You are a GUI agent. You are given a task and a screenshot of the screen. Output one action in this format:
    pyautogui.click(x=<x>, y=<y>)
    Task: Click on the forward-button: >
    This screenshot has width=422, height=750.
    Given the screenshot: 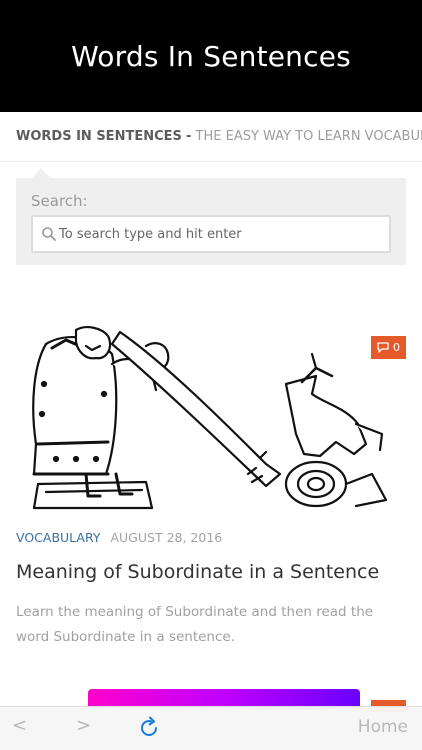 What is the action you would take?
    pyautogui.click(x=83, y=725)
    